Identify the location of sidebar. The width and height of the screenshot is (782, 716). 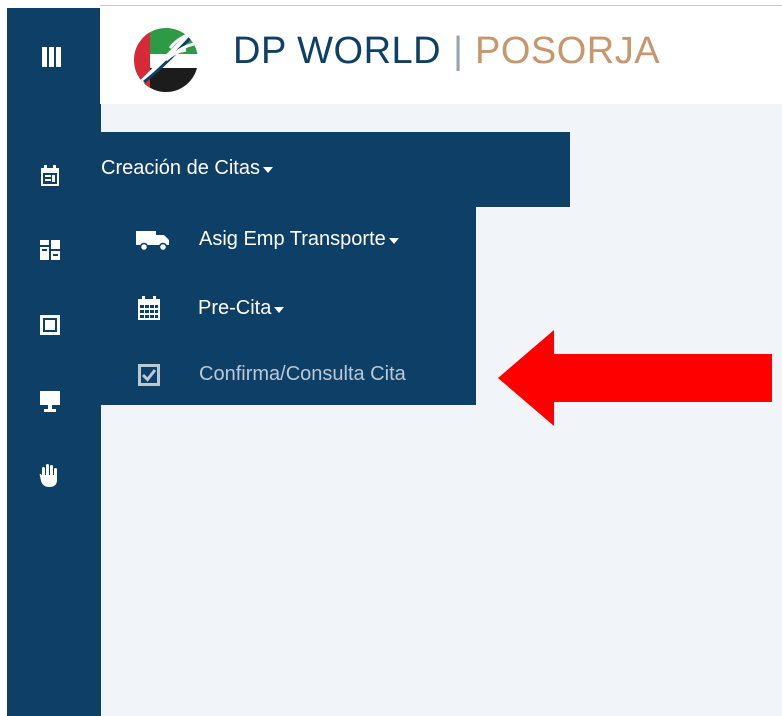
(54, 362).